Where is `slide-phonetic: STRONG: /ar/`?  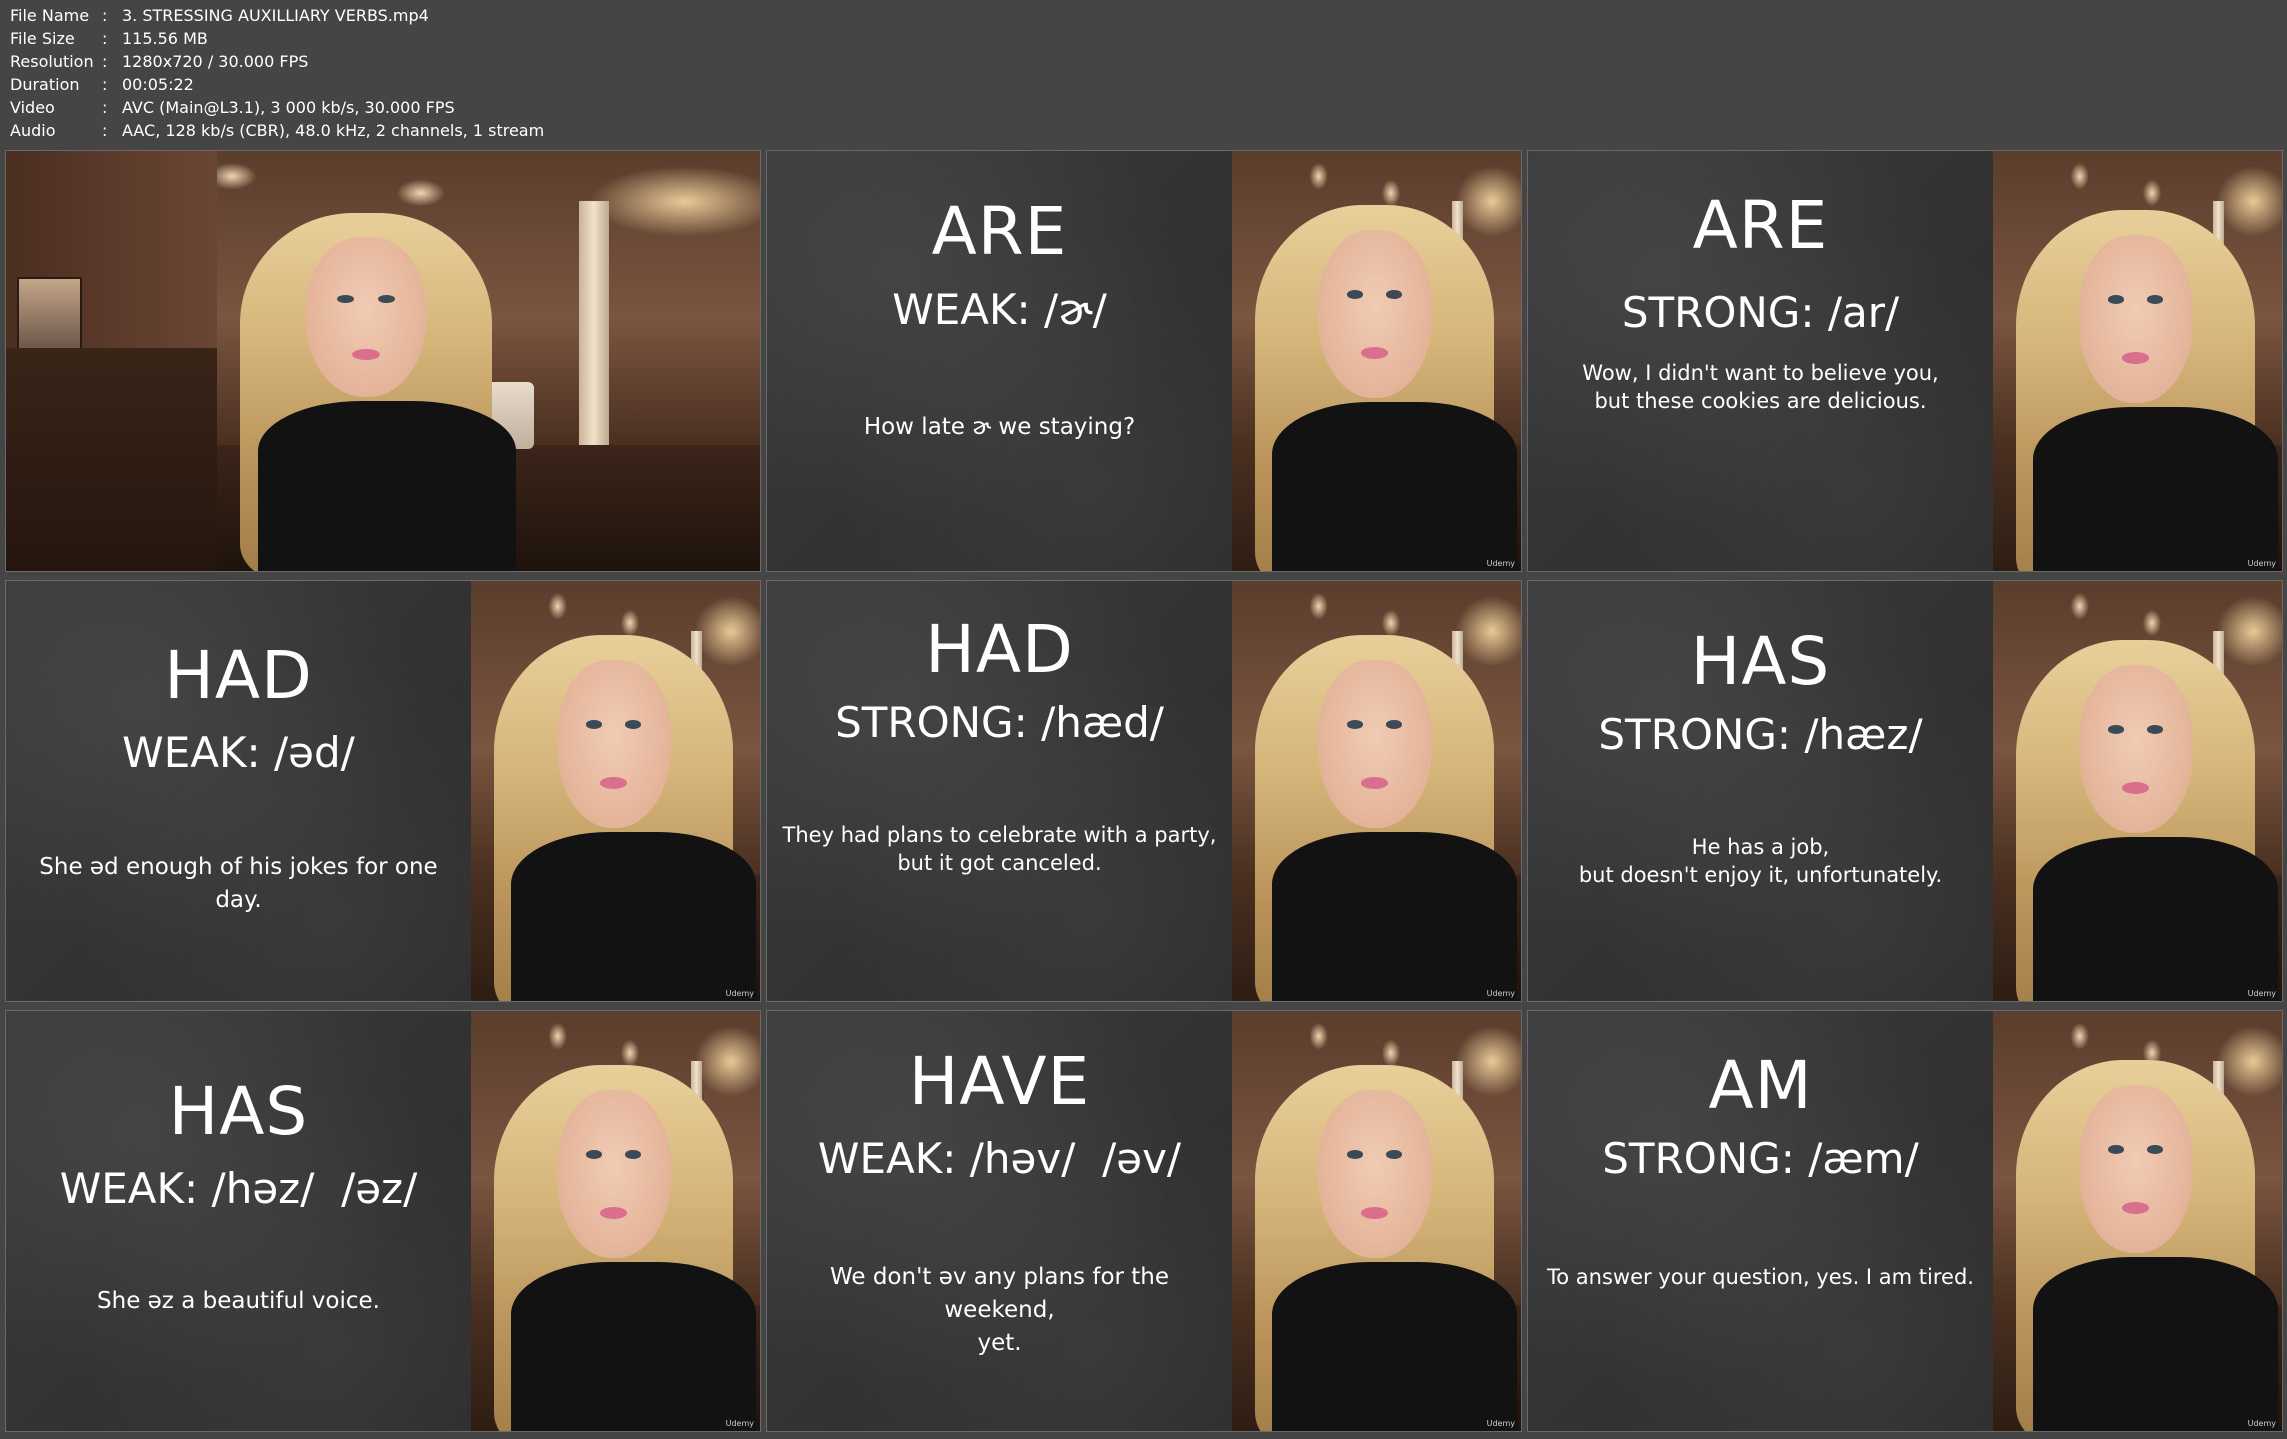 slide-phonetic: STRONG: /ar/ is located at coordinates (1760, 312).